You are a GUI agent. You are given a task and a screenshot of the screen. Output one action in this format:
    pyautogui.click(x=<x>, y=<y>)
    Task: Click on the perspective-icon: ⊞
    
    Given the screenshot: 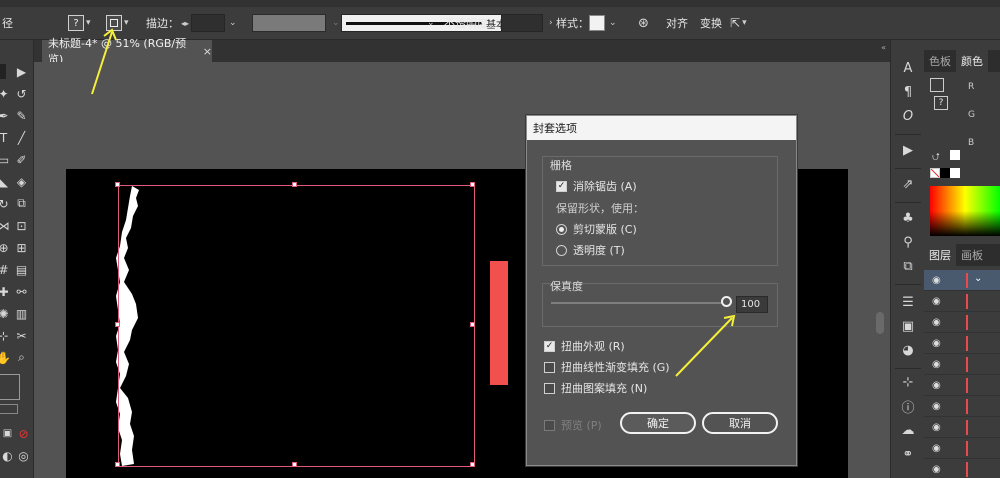 What is the action you would take?
    pyautogui.click(x=21, y=247)
    